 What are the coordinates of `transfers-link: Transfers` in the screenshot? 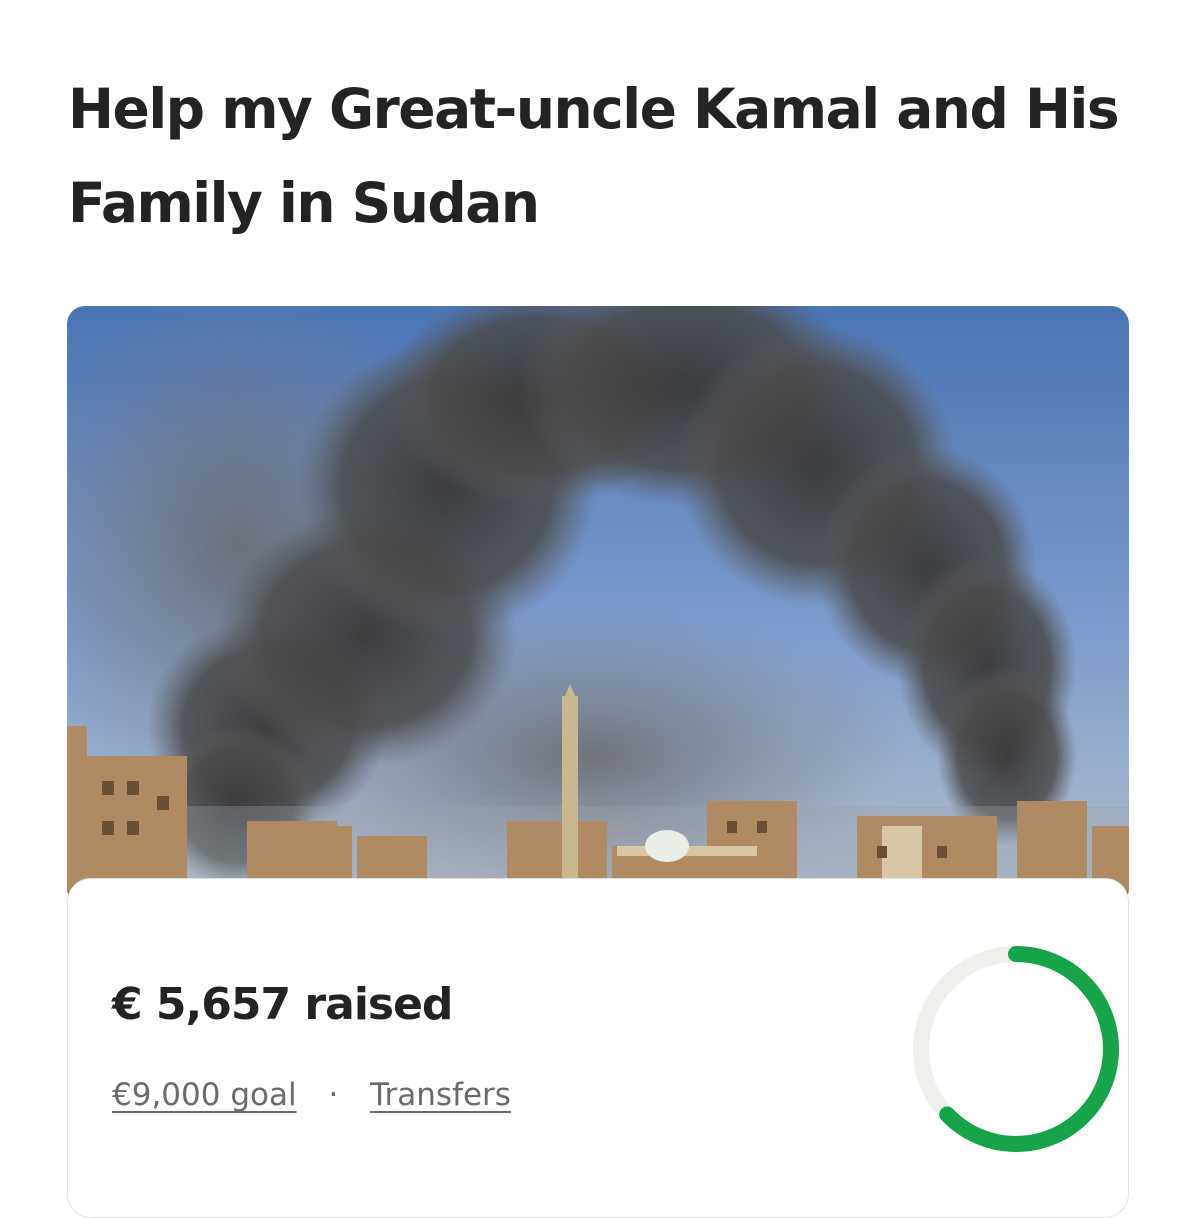 It's located at (440, 1095).